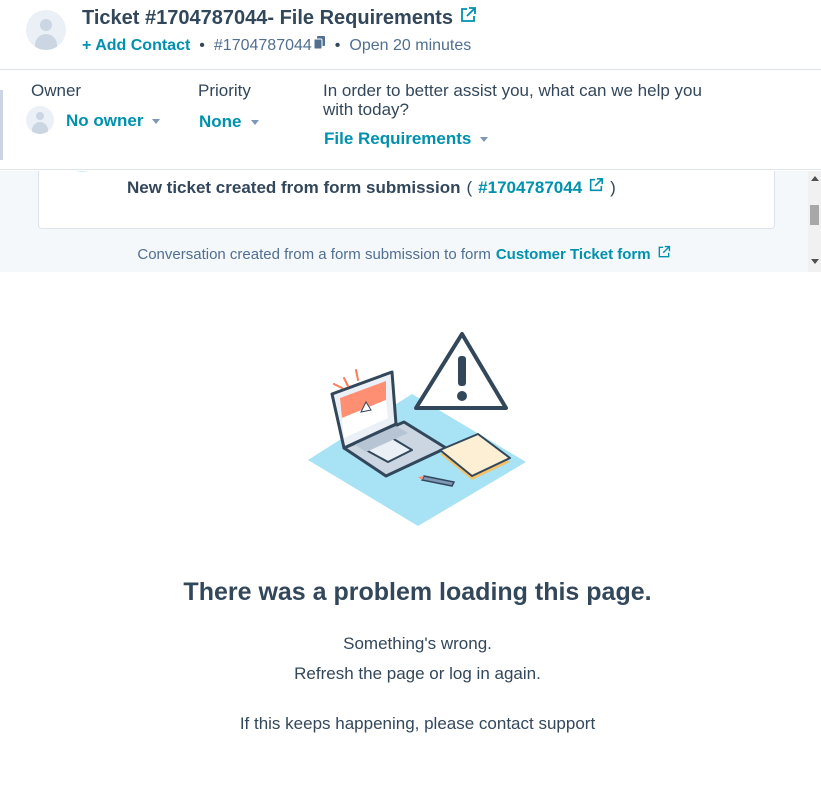 Image resolution: width=821 pixels, height=799 pixels. Describe the element at coordinates (267, 17) in the screenshot. I see `ticket-title-text: Ticket #1704787044- File Requirements` at that location.